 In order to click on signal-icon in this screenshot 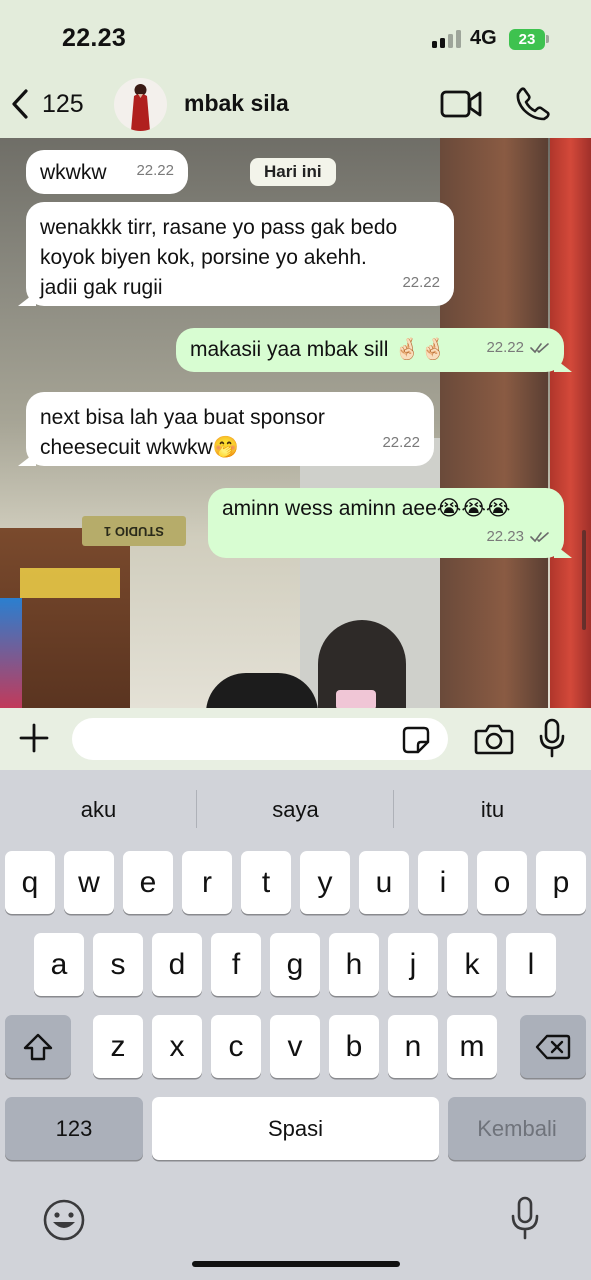, I will do `click(447, 39)`.